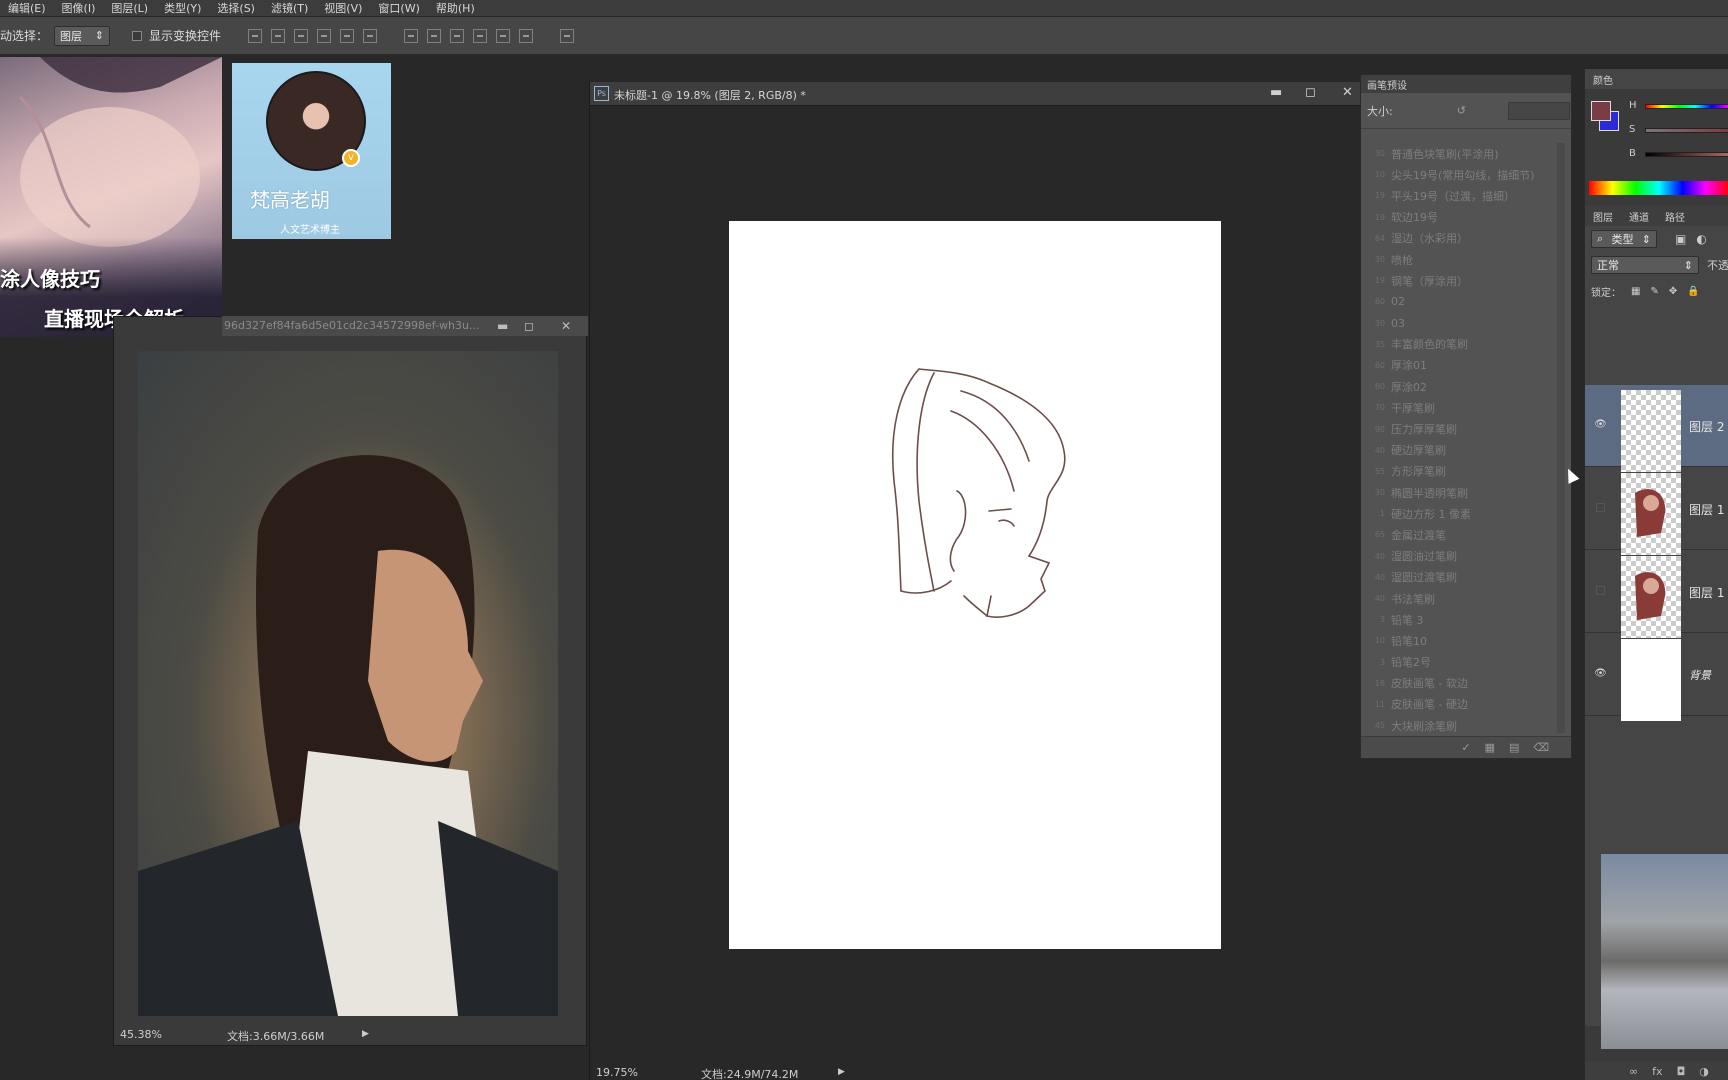 Image resolution: width=1728 pixels, height=1080 pixels. What do you see at coordinates (1461, 110) in the screenshot?
I see `reset-icon: ↺` at bounding box center [1461, 110].